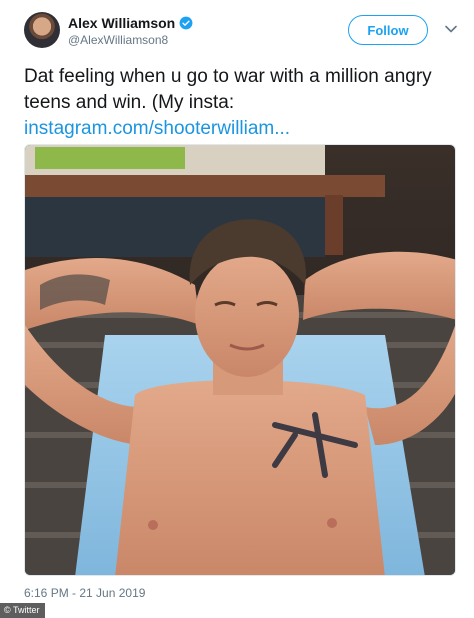 The image size is (474, 618). Describe the element at coordinates (42, 30) in the screenshot. I see `avatar` at that location.